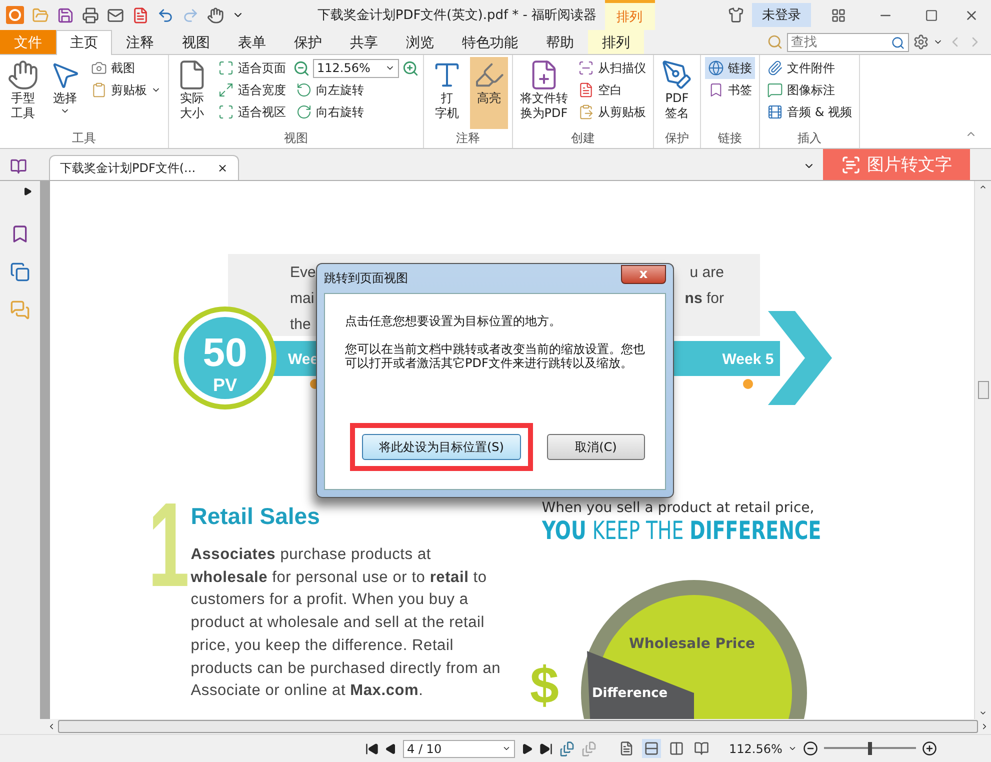  Describe the element at coordinates (27, 191) in the screenshot. I see `expand-panel-icon` at that location.